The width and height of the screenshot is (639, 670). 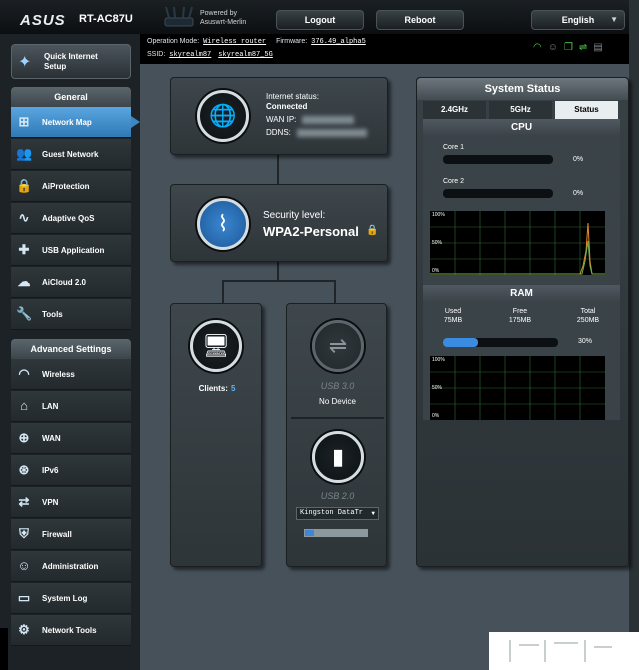 I want to click on copy-icon: ❐, so click(x=568, y=48).